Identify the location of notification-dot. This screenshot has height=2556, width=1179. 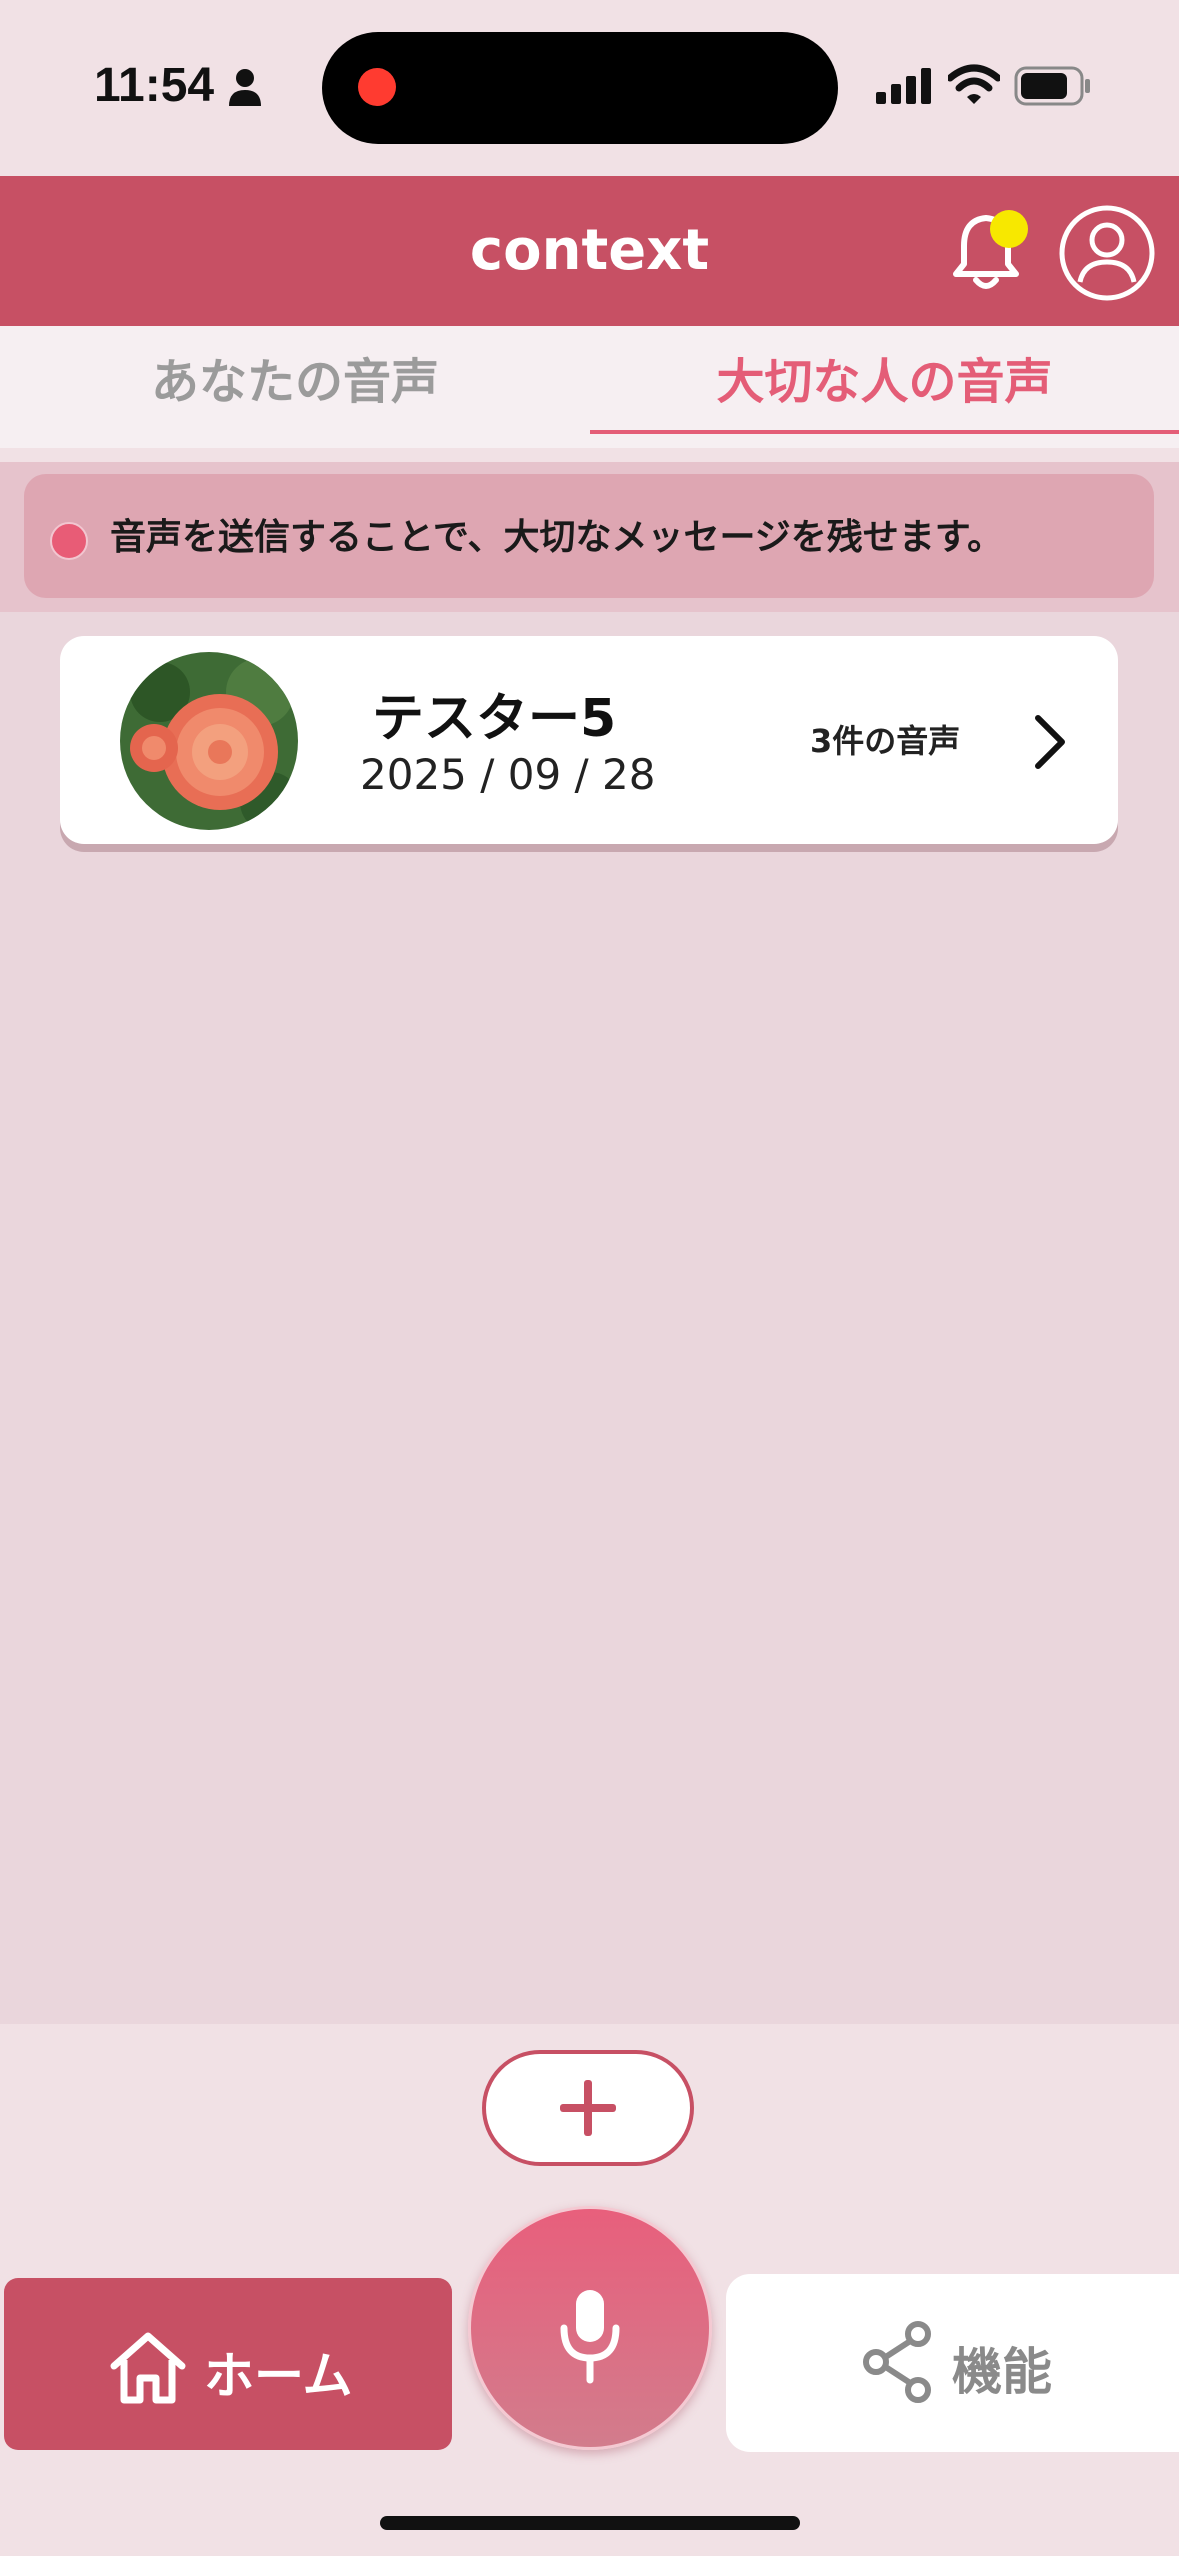
(1009, 229).